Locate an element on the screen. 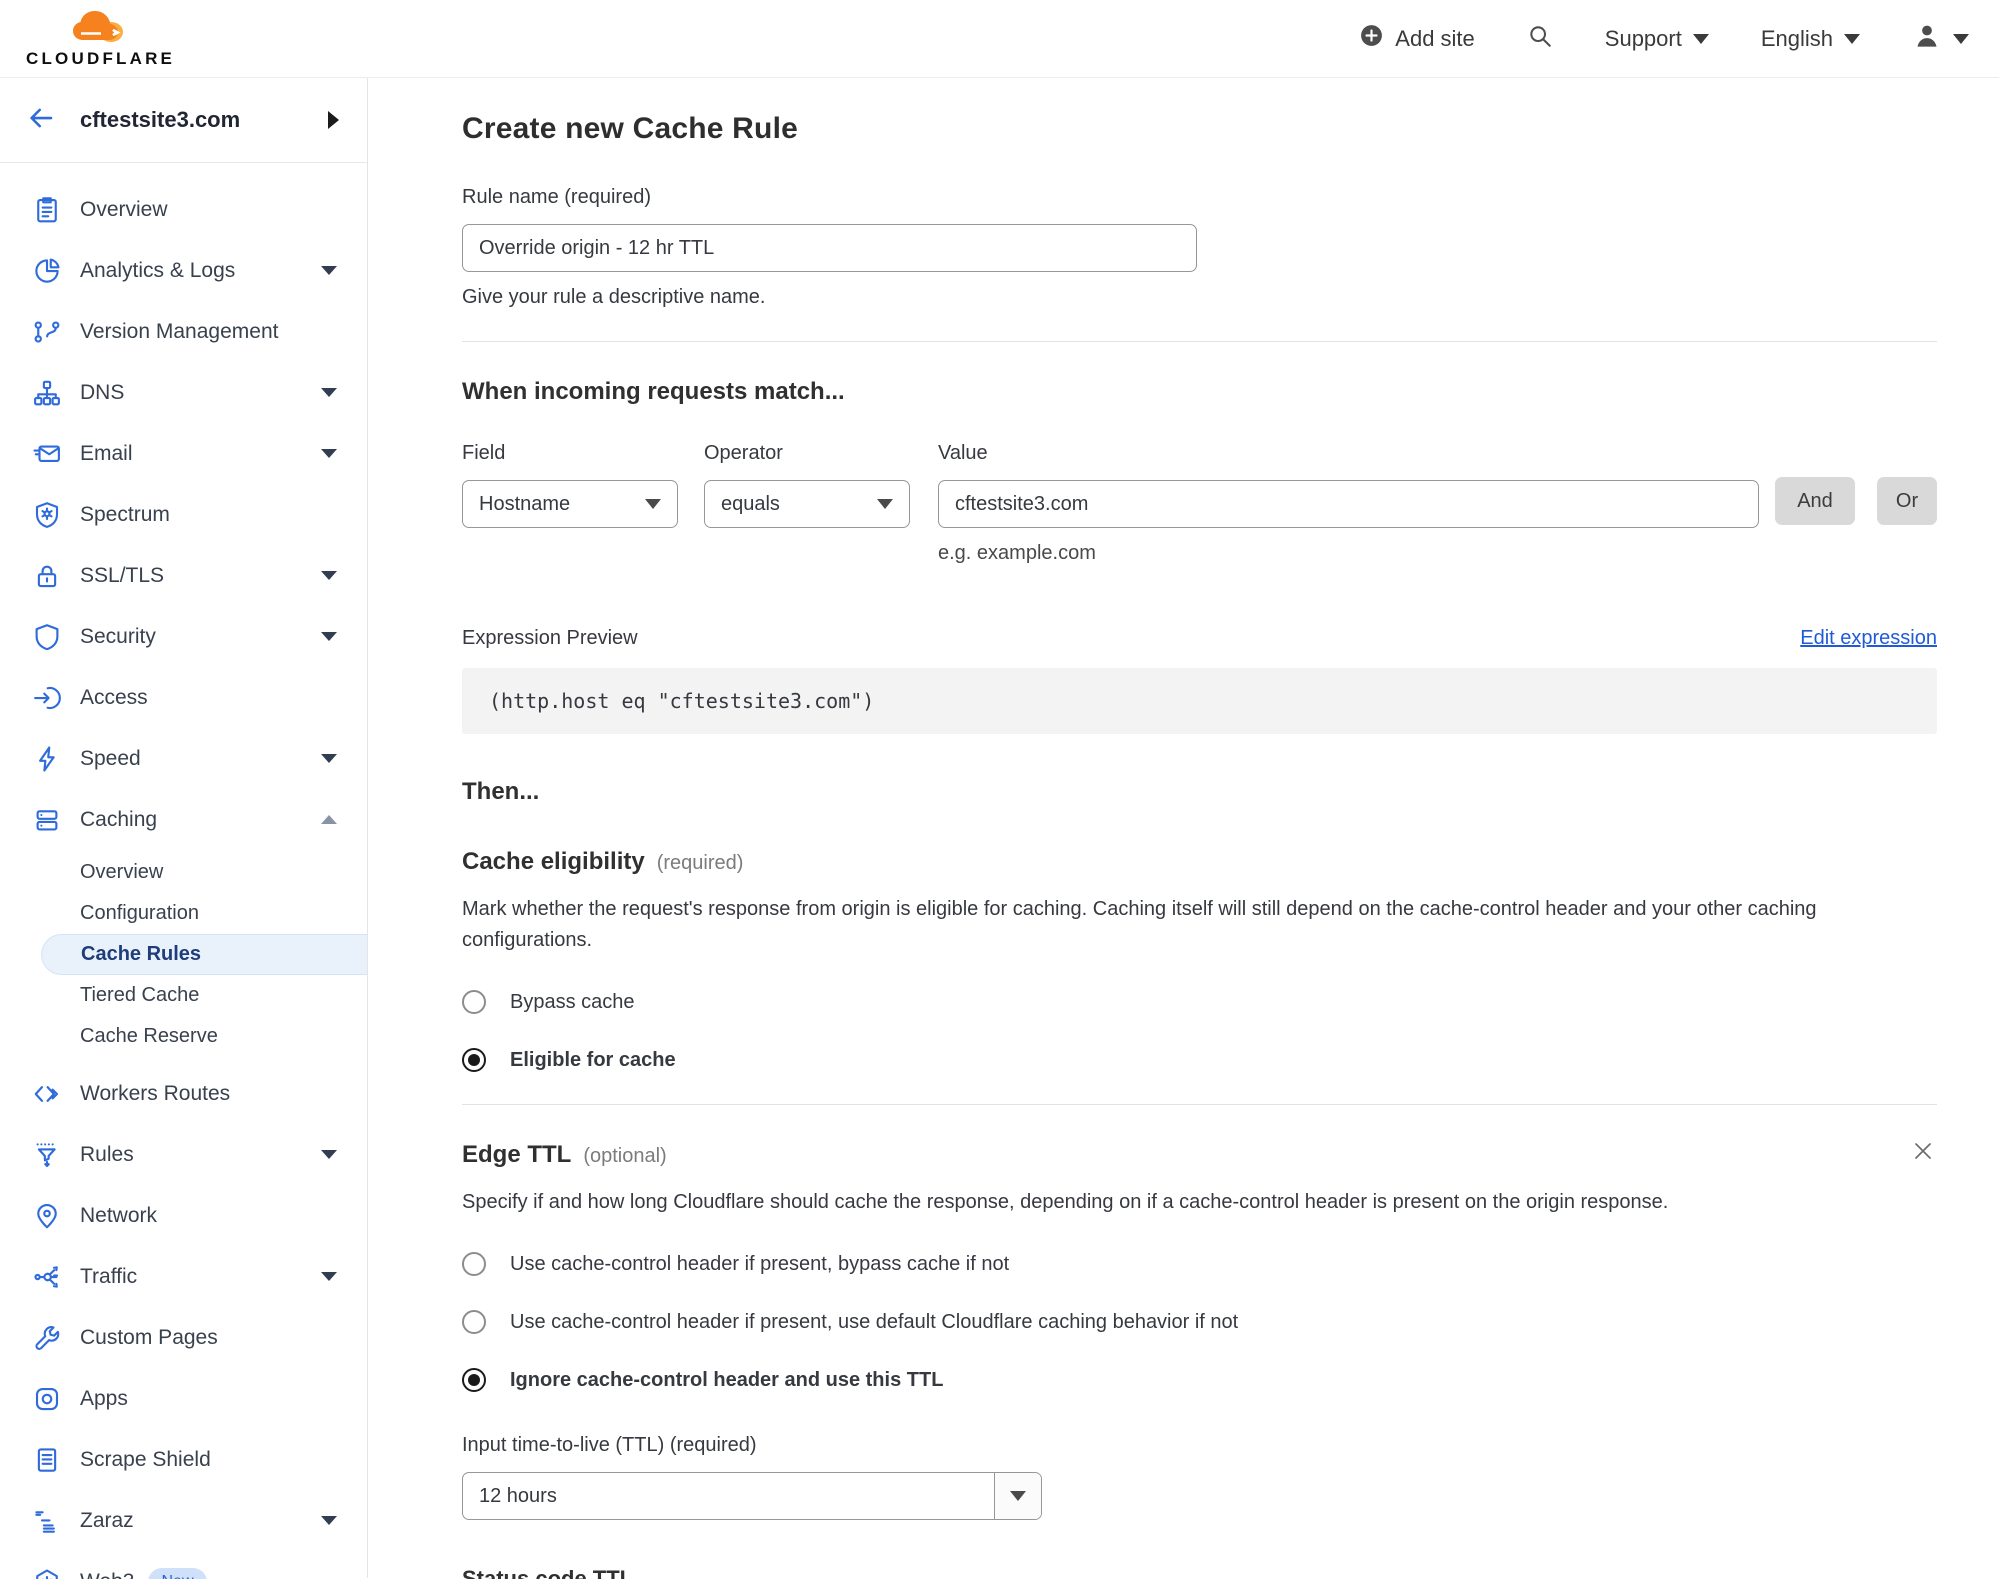 This screenshot has width=1999, height=1579. operator-label: Operator is located at coordinates (743, 453).